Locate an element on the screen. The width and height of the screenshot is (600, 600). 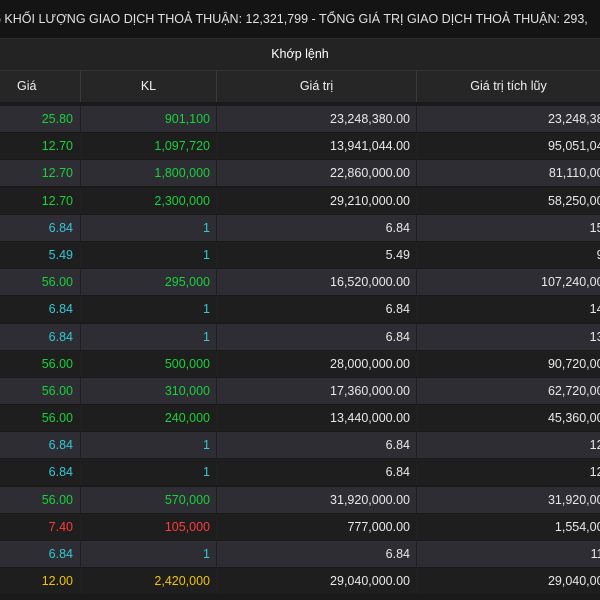
table-row: 56.00570,00031,920,000.00 31,920,000. is located at coordinates (300, 499).